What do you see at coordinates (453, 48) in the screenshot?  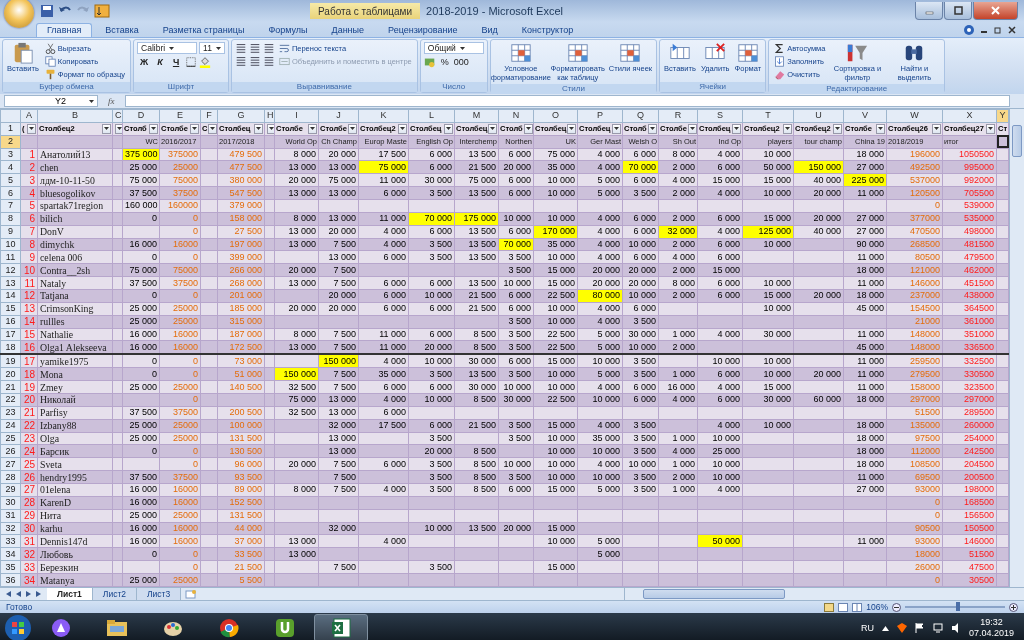 I see `dropdown-field: Общий` at bounding box center [453, 48].